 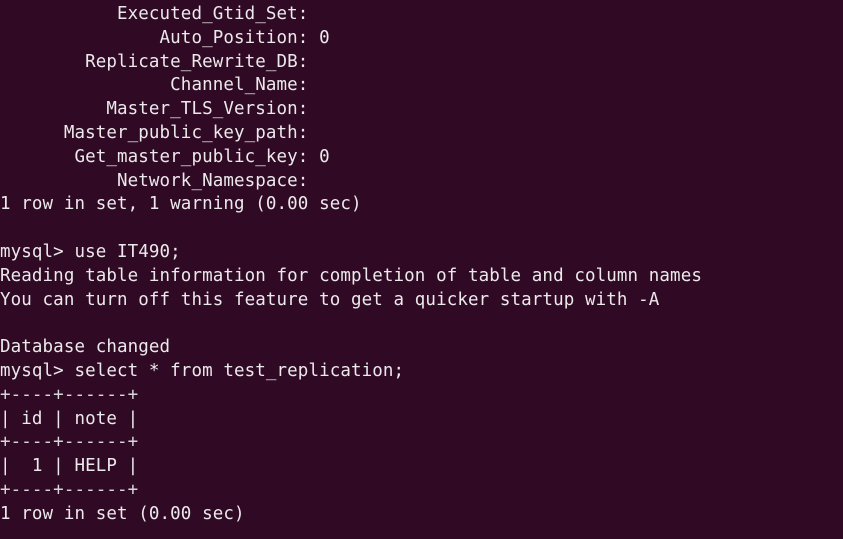 I want to click on output-database-changed: Database changed, so click(x=85, y=347).